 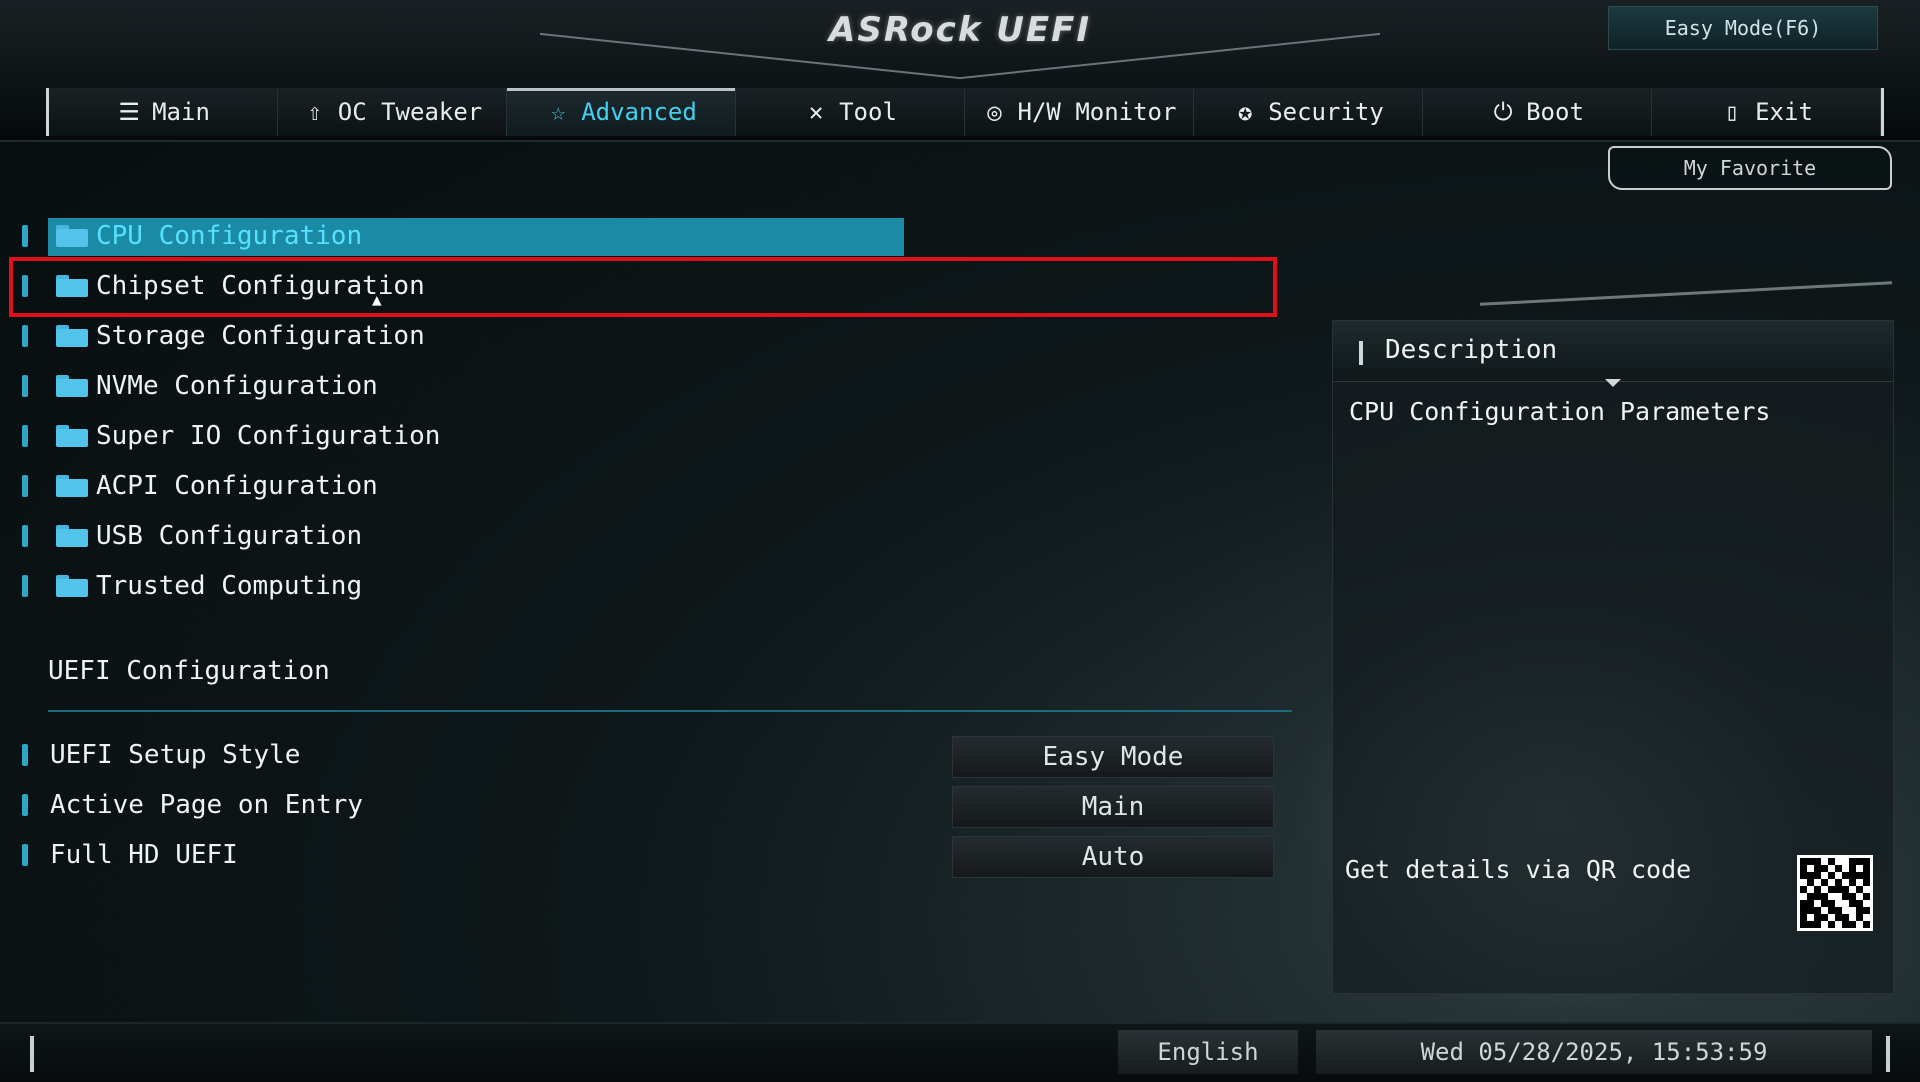 I want to click on tab-hw-monitor: ◎ H/W Monitor, so click(x=1079, y=112).